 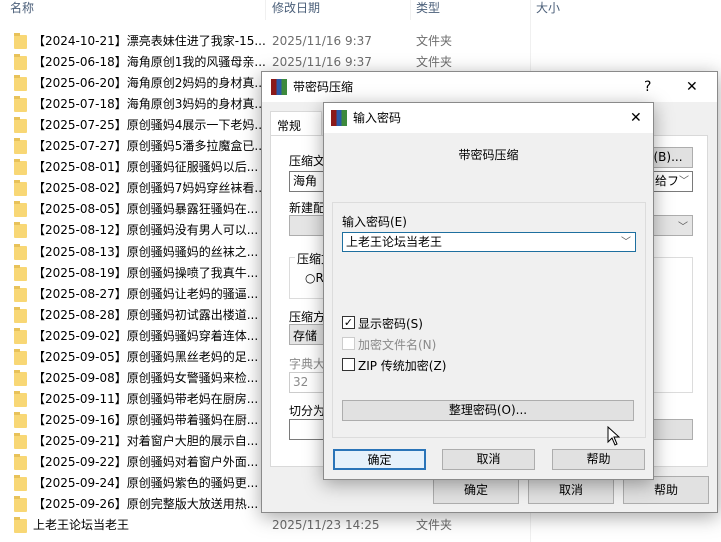 I want to click on options-button, so click(x=672, y=429).